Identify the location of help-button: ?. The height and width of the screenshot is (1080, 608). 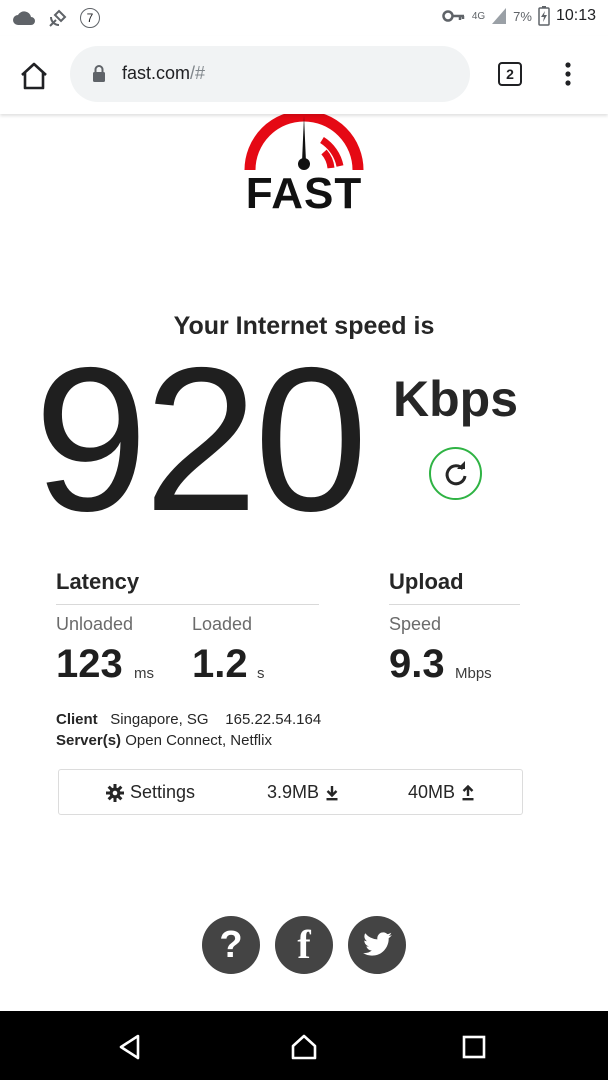
(231, 945).